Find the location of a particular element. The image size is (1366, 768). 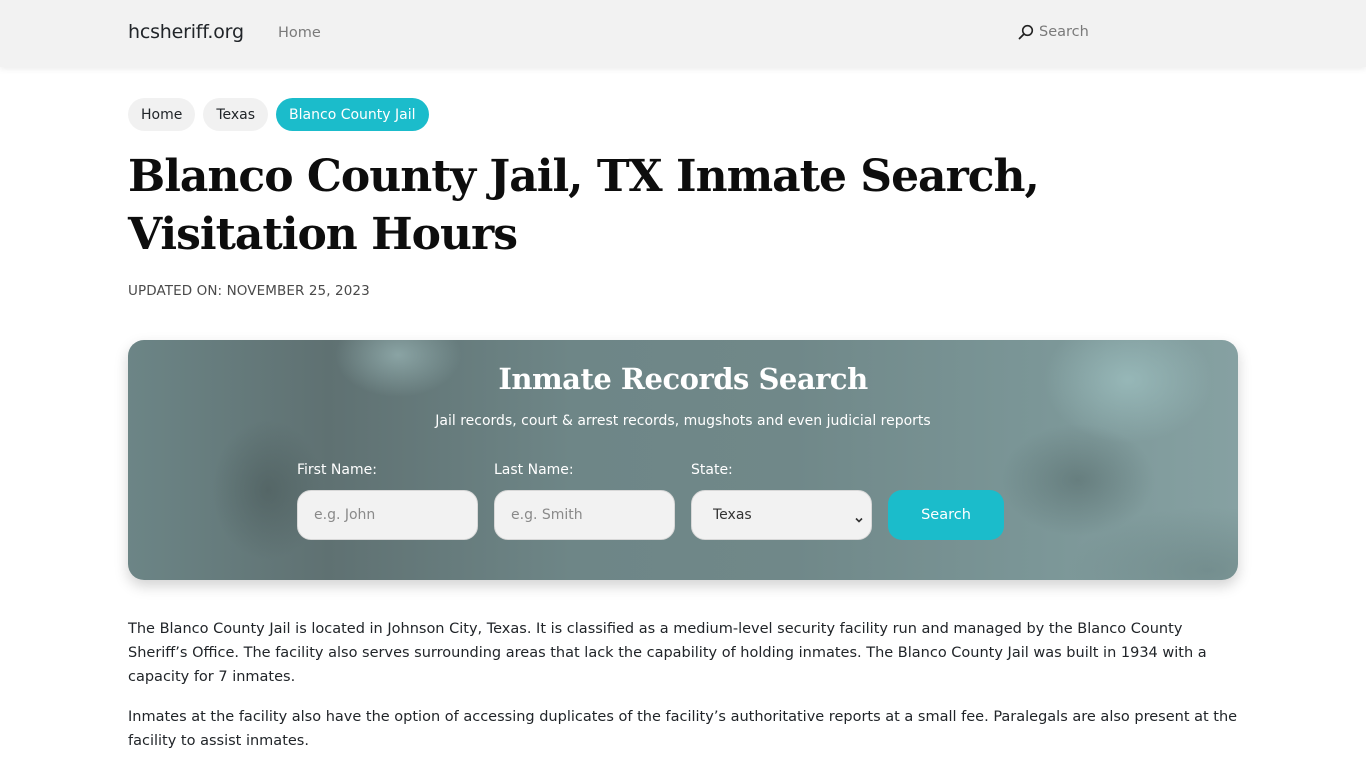

state-label: State: is located at coordinates (712, 470).